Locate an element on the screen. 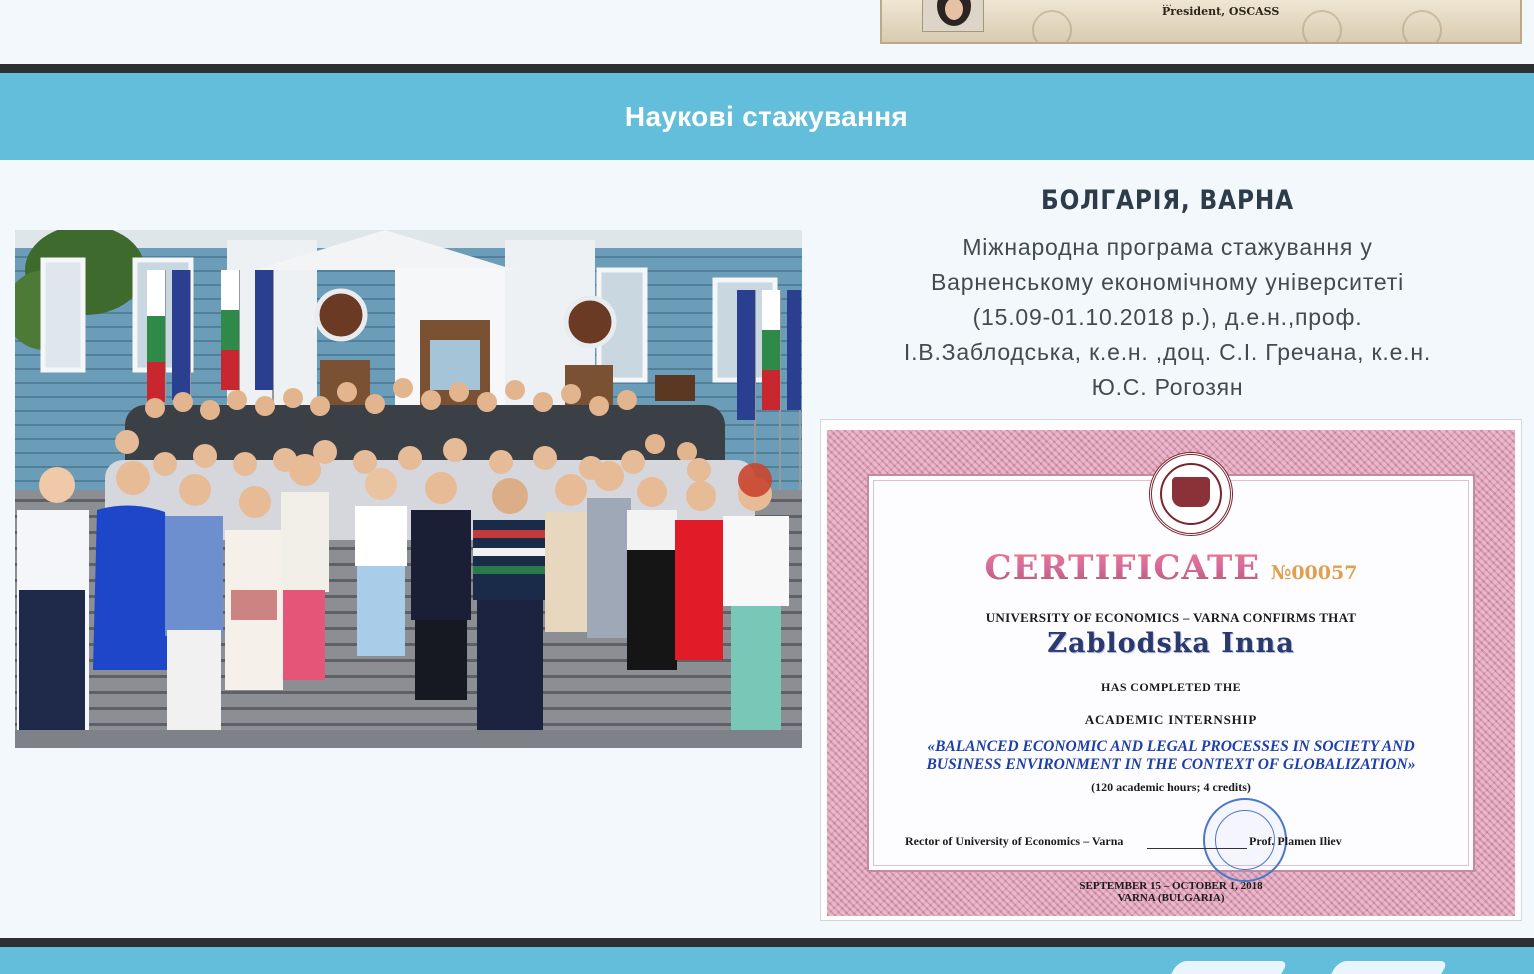  certificate-type: ACADEMIC INTERNSHIP is located at coordinates (1171, 719).